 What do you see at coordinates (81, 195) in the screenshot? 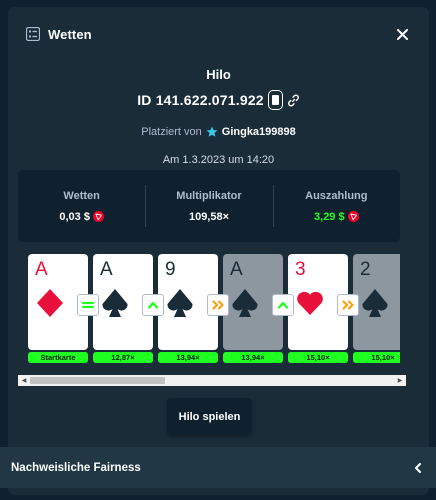
I see `stat-bet-label: Wetten` at bounding box center [81, 195].